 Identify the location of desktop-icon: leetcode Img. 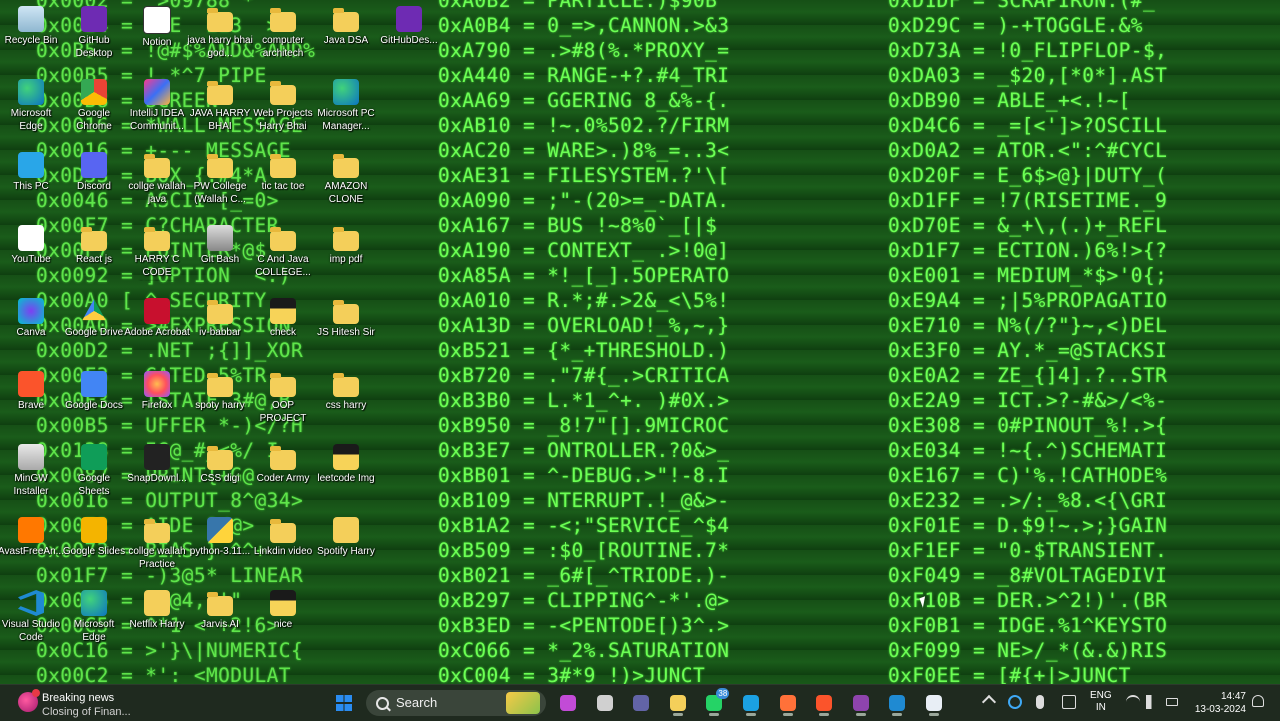
(346, 476).